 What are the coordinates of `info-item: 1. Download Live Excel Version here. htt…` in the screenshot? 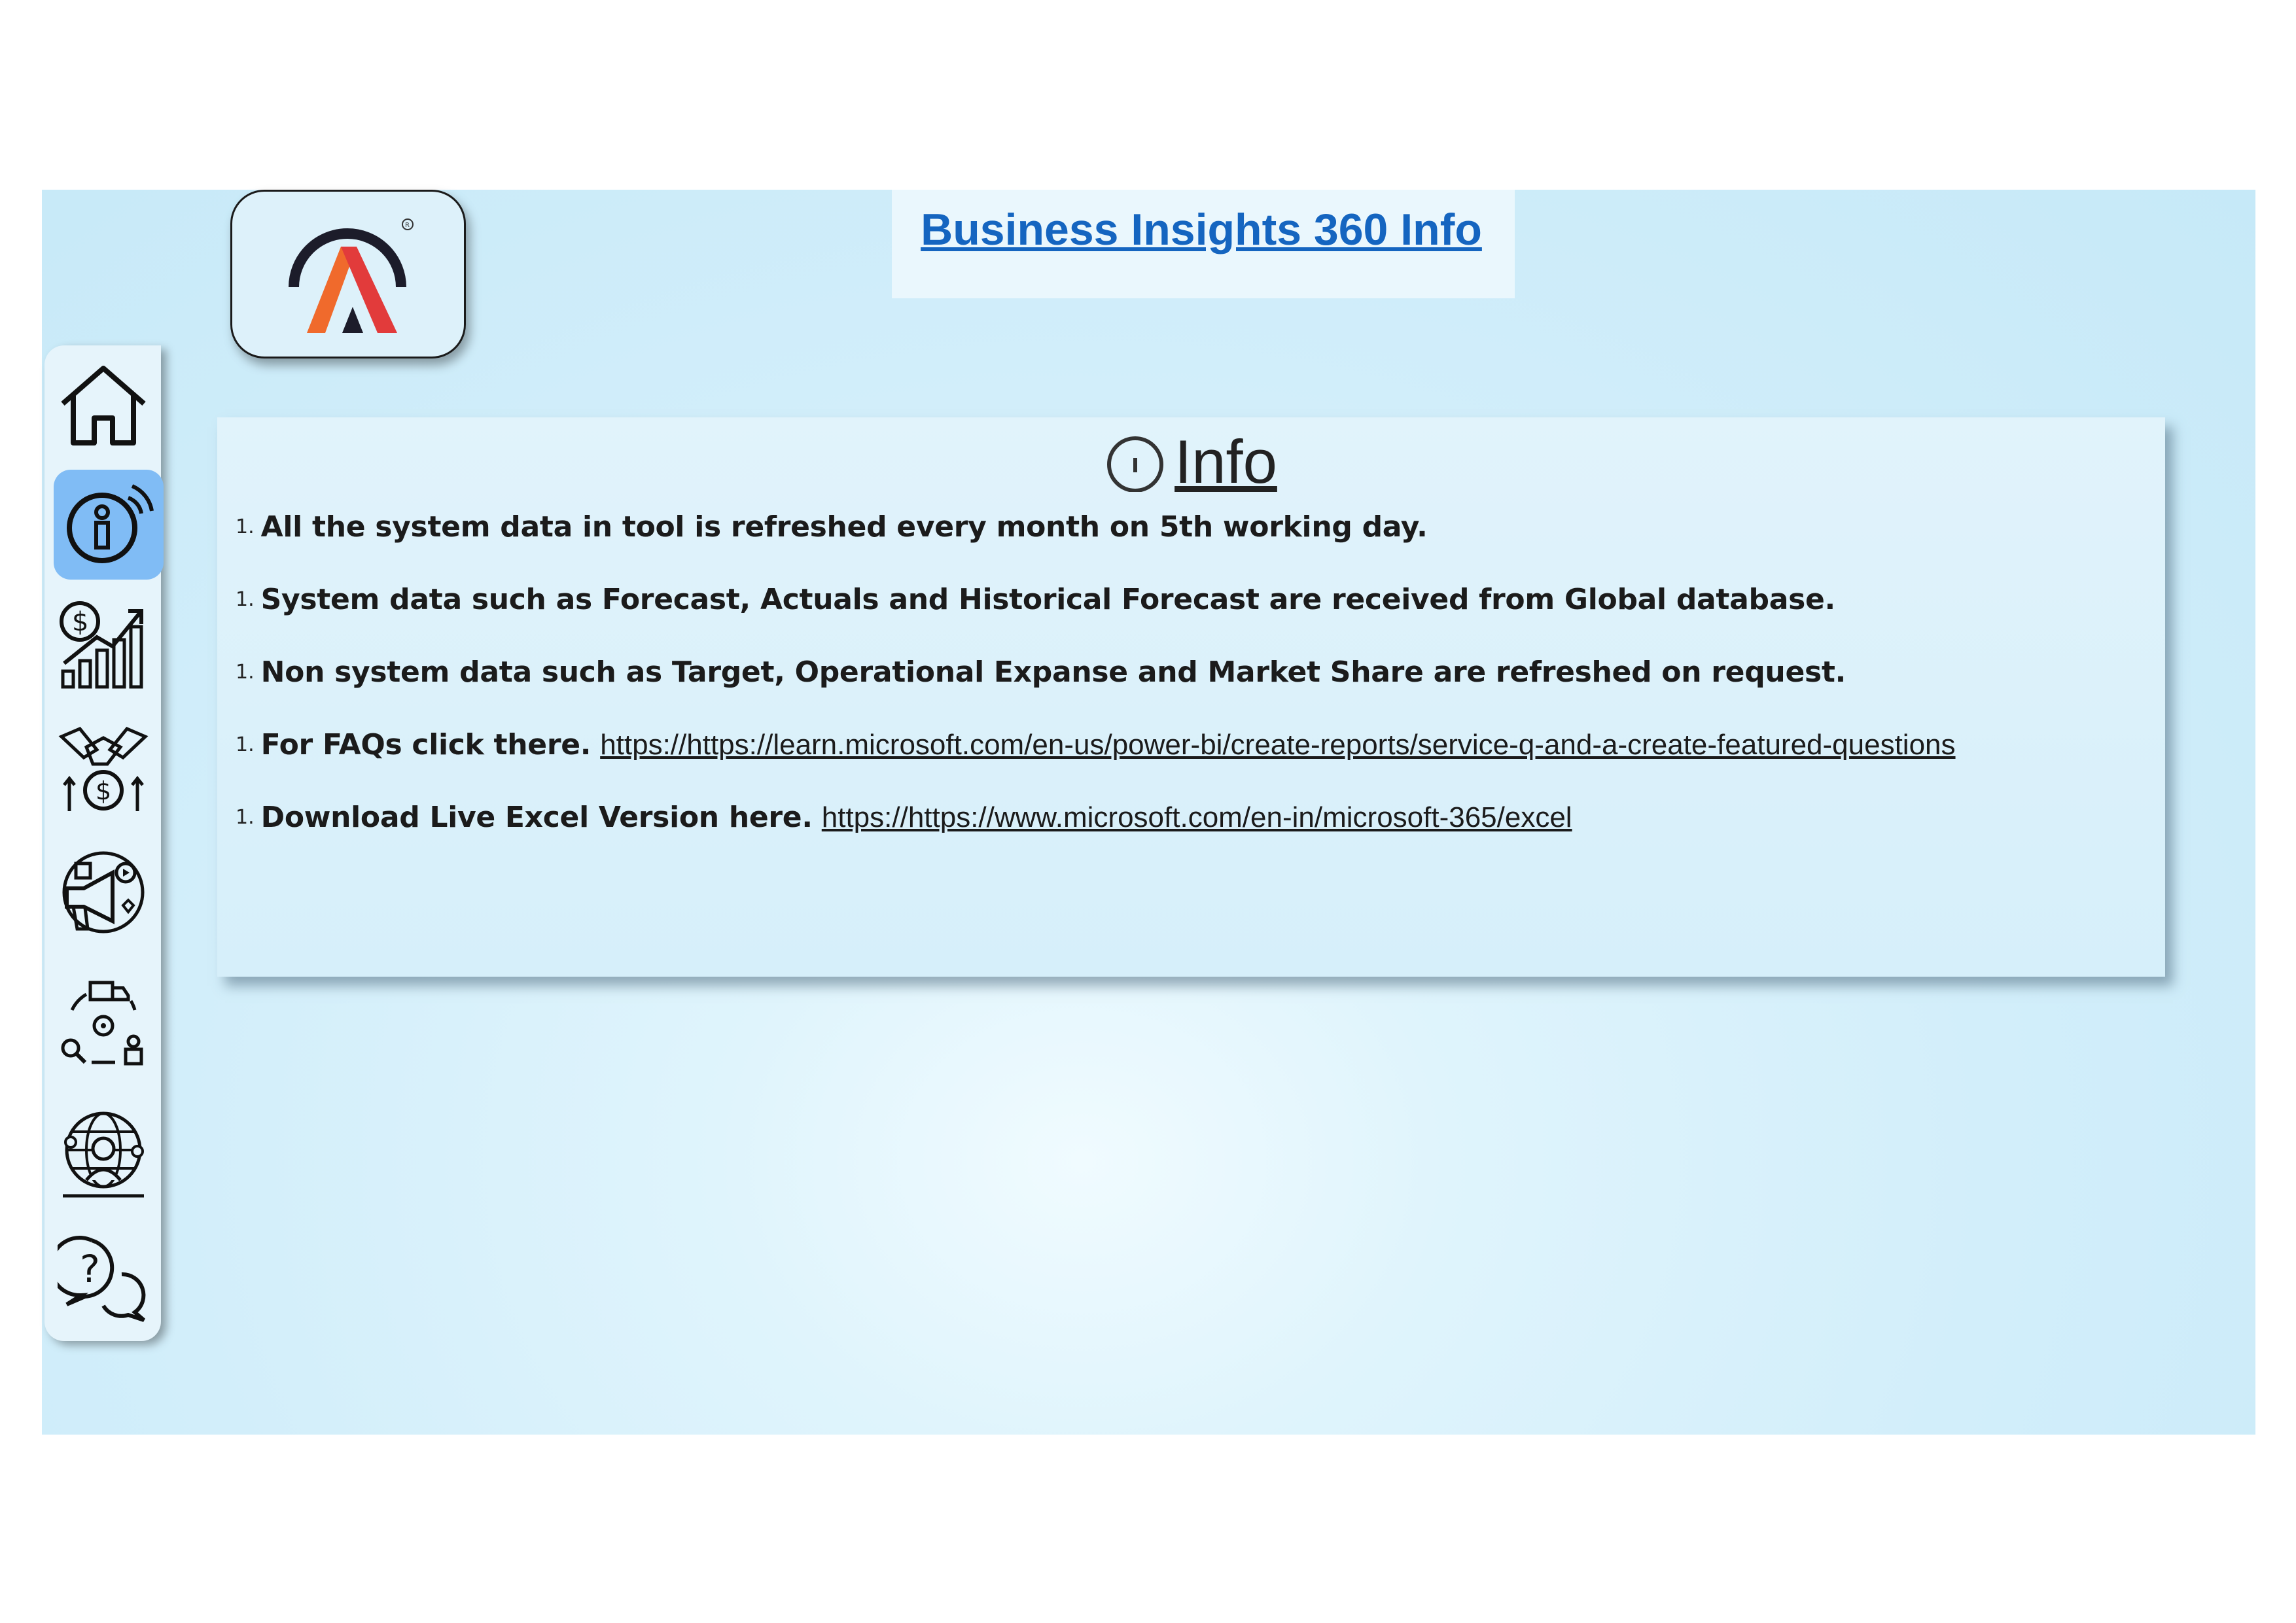 It's located at (1194, 817).